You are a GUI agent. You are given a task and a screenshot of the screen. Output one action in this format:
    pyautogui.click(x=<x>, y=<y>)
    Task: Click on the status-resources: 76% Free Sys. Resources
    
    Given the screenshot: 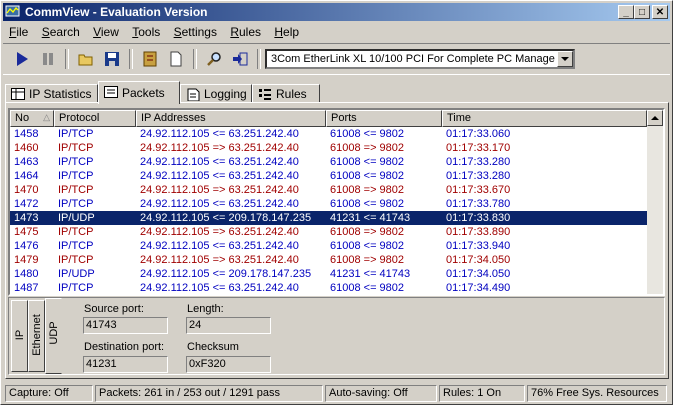 What is the action you would take?
    pyautogui.click(x=597, y=393)
    